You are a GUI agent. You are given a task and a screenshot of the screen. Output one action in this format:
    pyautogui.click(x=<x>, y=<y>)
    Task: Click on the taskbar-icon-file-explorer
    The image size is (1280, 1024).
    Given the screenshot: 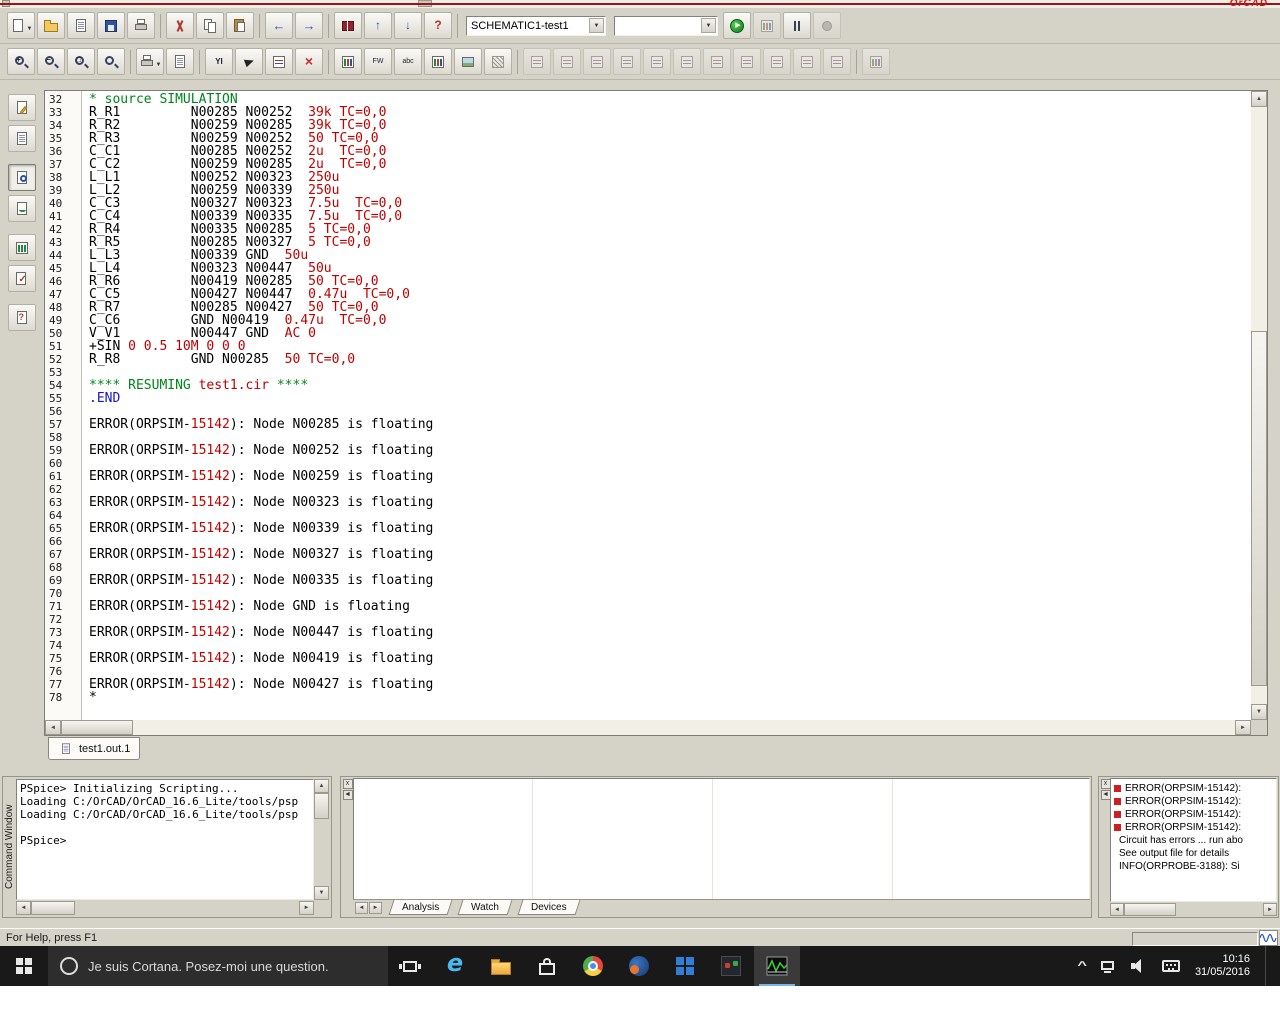 What is the action you would take?
    pyautogui.click(x=501, y=966)
    